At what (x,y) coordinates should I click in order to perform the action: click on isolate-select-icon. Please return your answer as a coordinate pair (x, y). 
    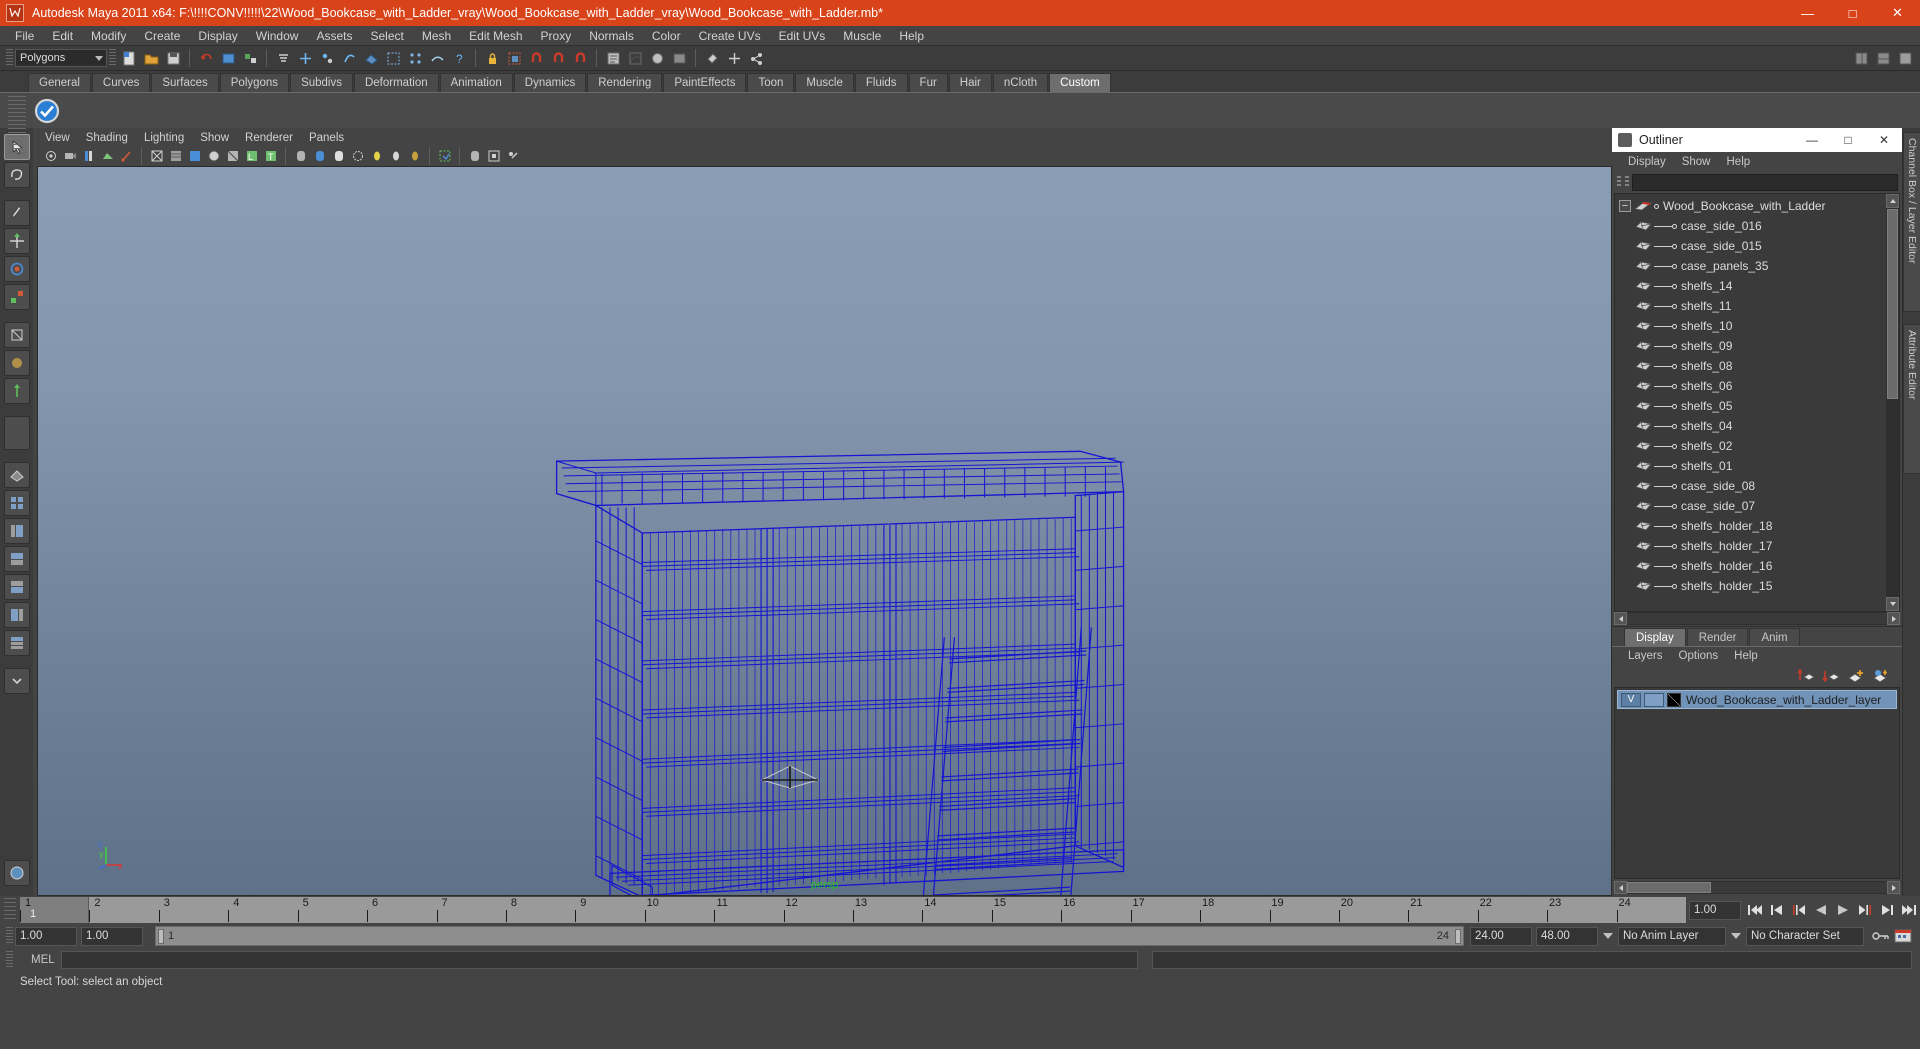
    Looking at the image, I should click on (444, 156).